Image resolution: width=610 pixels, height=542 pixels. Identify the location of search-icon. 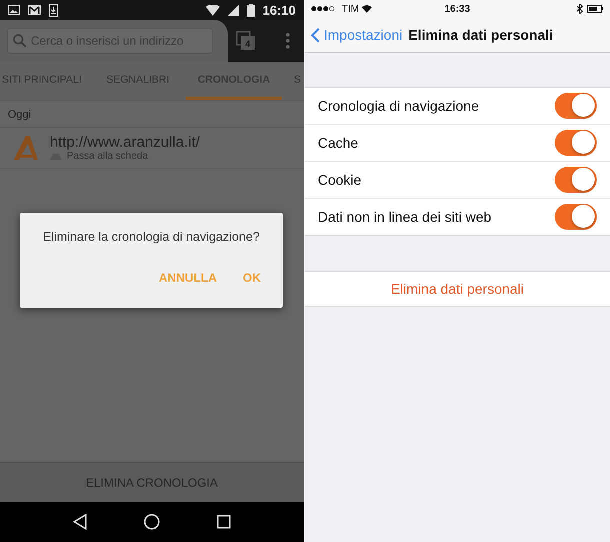
(20, 41).